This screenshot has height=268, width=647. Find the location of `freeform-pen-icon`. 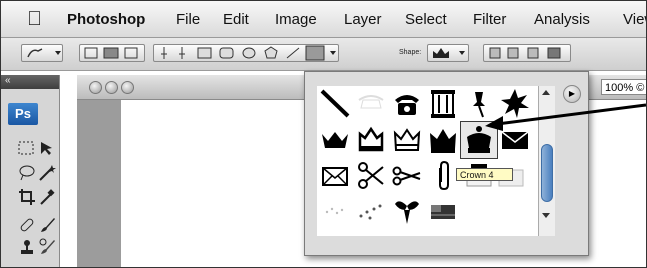

freeform-pen-icon is located at coordinates (44, 53).